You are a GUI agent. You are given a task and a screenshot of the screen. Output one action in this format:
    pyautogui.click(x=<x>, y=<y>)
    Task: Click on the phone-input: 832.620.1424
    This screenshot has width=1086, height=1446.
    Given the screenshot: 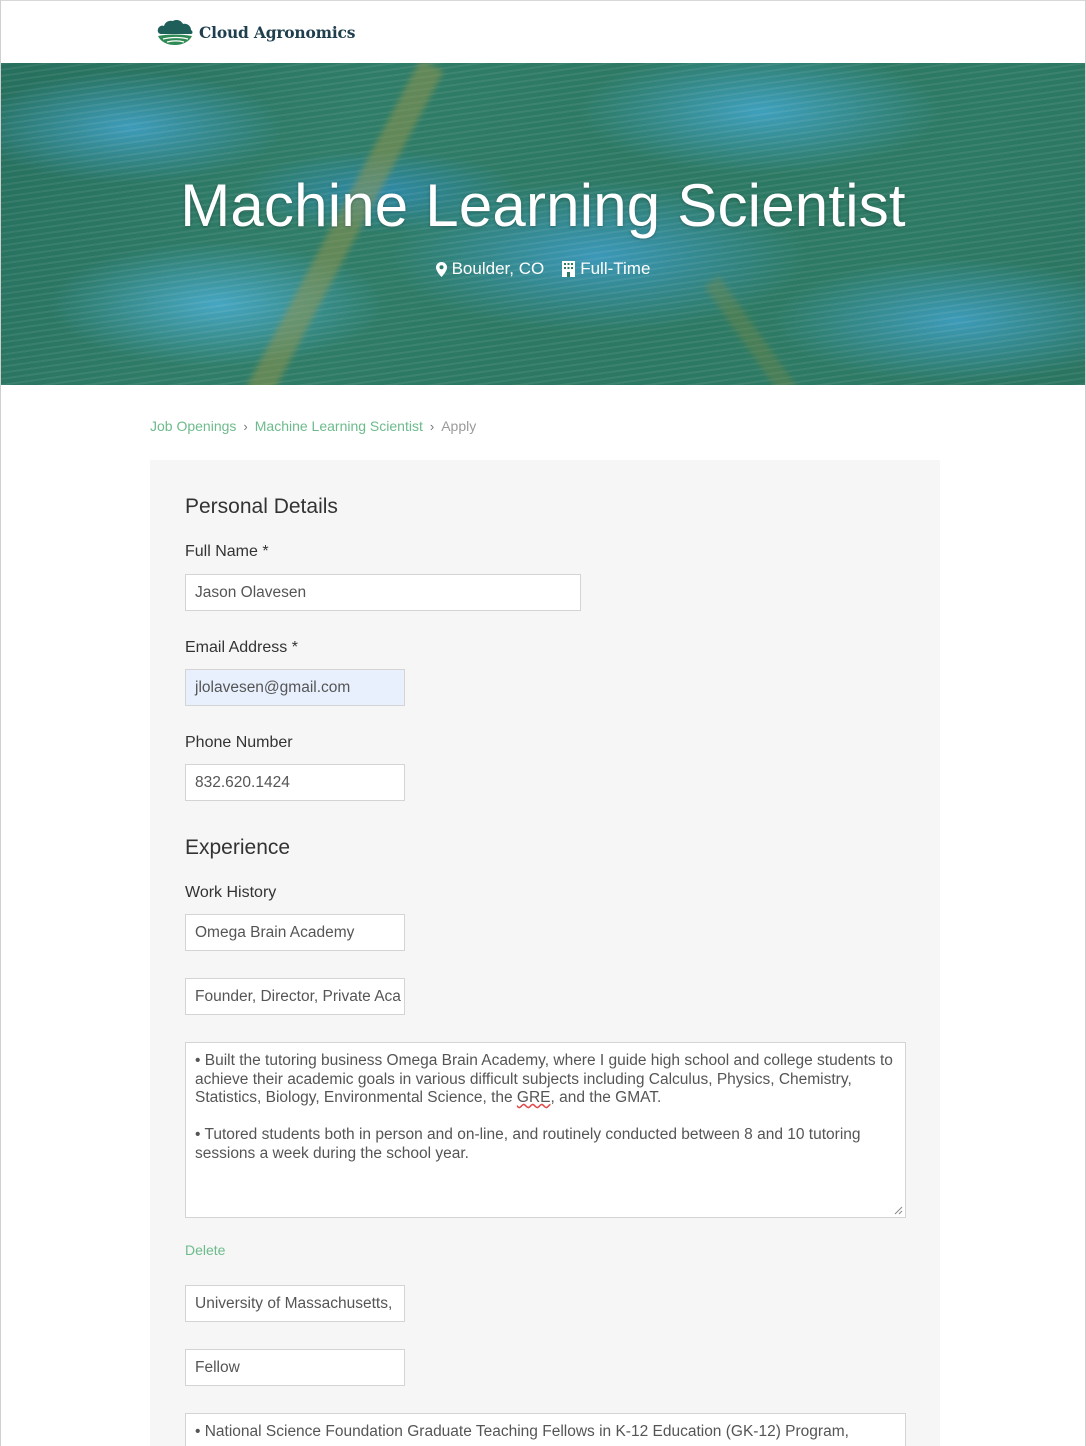 What is the action you would take?
    pyautogui.click(x=295, y=782)
    